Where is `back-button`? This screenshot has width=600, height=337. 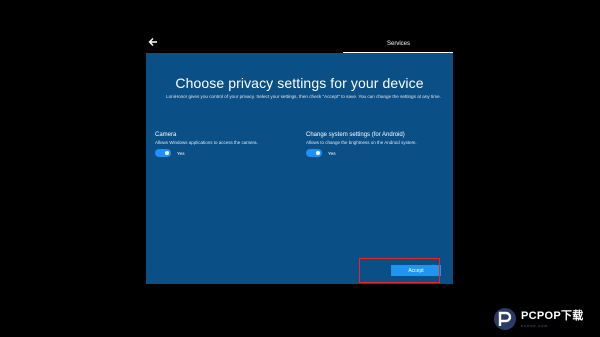
back-button is located at coordinates (154, 43).